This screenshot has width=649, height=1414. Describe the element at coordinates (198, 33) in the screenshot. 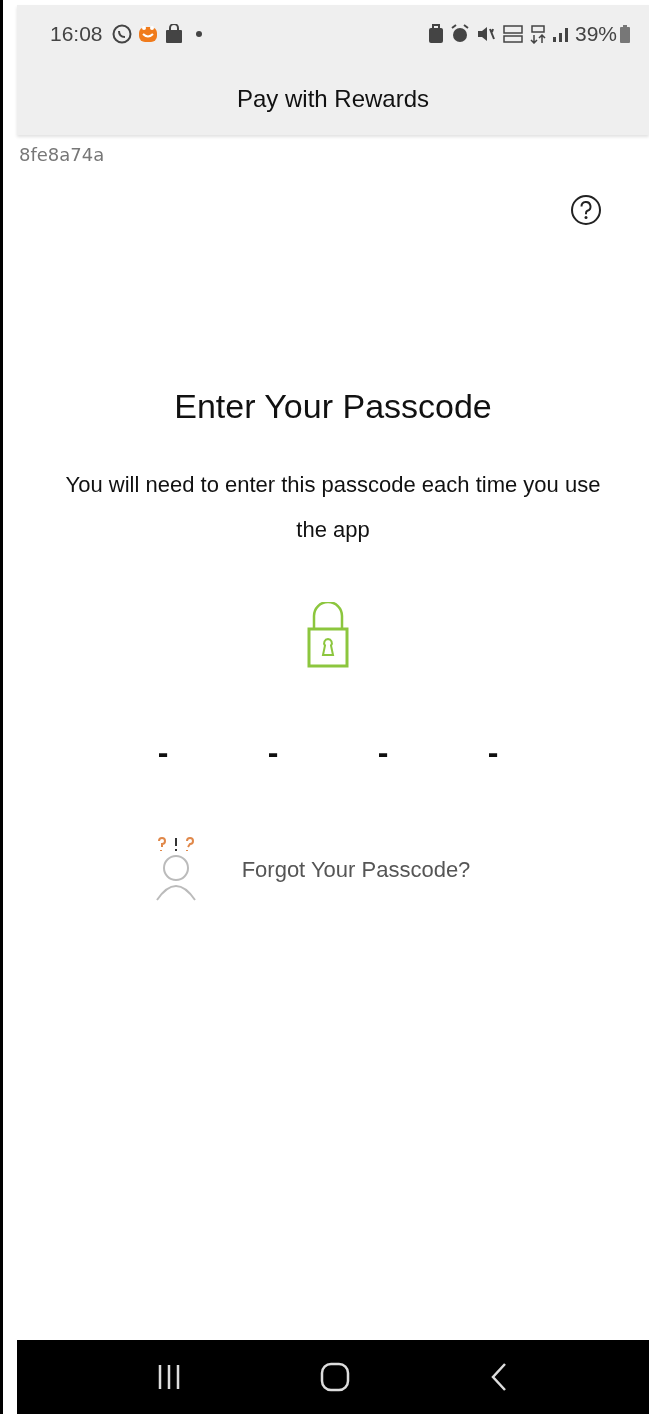

I see `dot-icon` at that location.